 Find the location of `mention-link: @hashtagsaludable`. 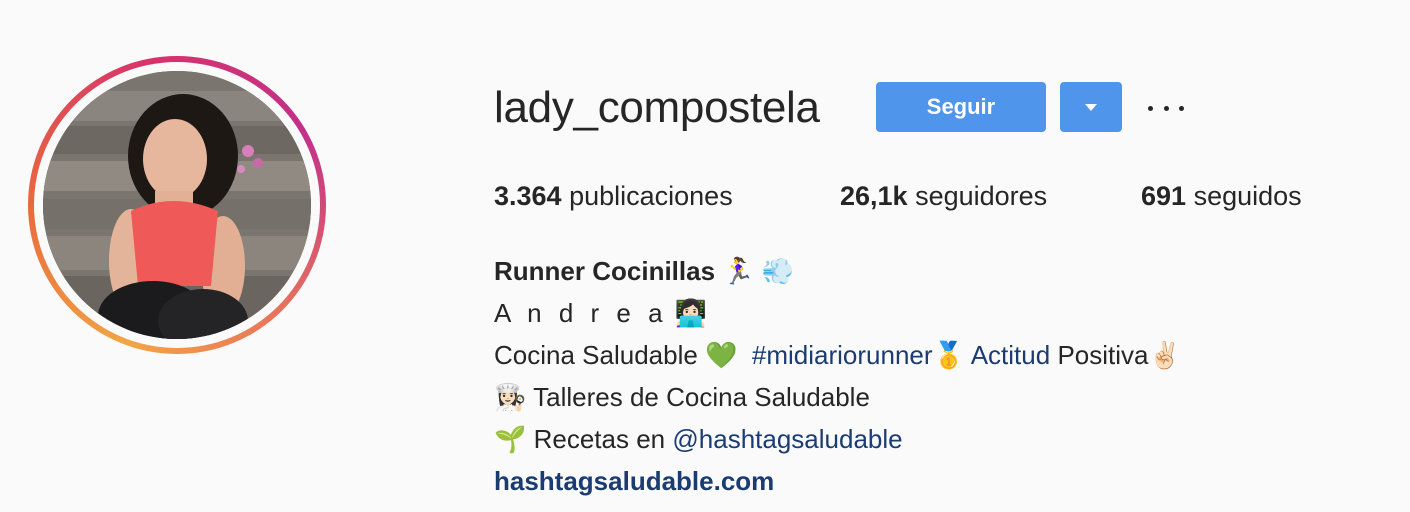

mention-link: @hashtagsaludable is located at coordinates (787, 439).